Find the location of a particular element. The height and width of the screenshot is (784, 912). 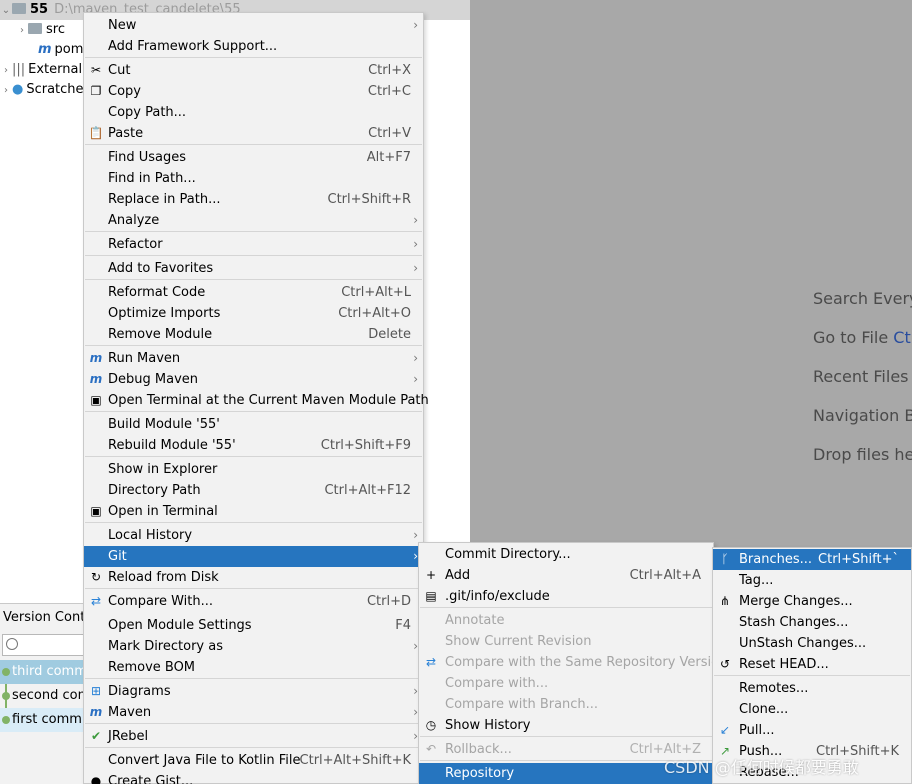

plus-icon: + is located at coordinates (431, 575).